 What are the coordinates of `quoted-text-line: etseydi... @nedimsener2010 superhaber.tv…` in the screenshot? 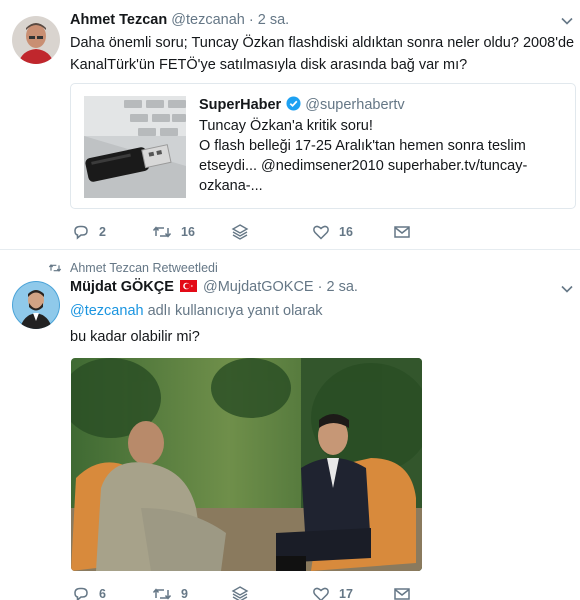 It's located at (363, 166).